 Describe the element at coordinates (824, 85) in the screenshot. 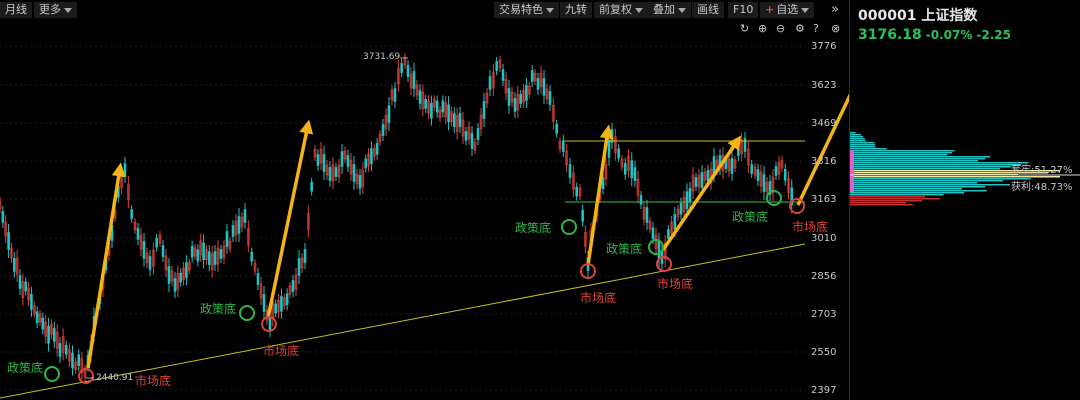

I see `axis-label: 3623` at that location.